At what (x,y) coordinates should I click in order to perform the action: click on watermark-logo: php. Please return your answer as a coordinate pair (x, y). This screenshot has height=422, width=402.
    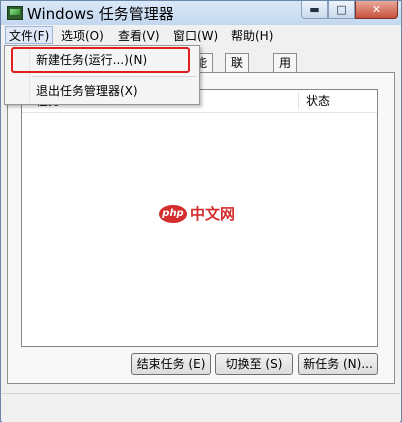
    Looking at the image, I should click on (173, 213).